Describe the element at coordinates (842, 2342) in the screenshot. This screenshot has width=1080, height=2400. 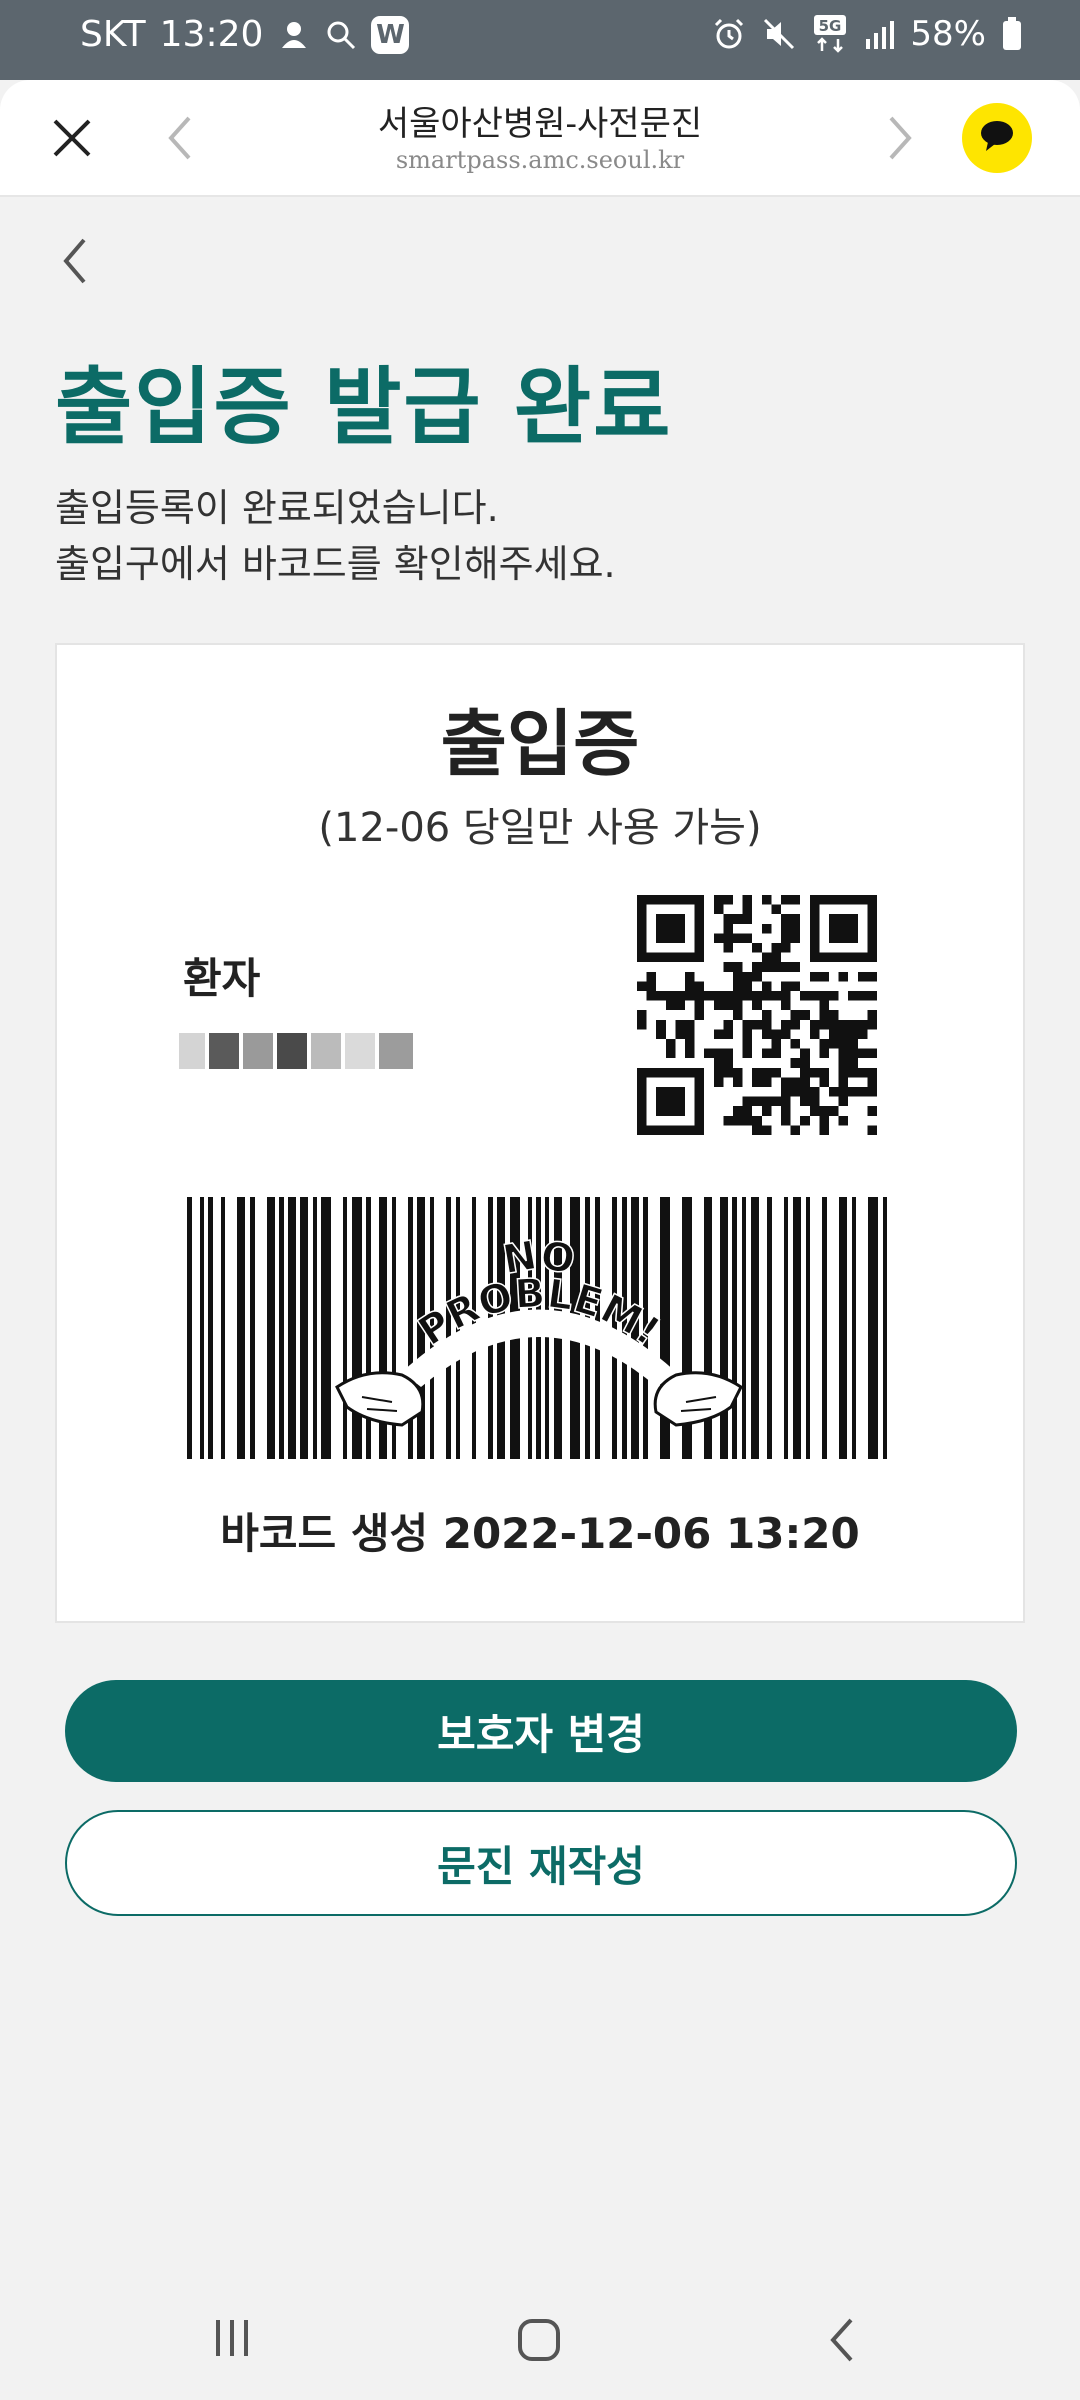
I see `nav-back-icon` at that location.